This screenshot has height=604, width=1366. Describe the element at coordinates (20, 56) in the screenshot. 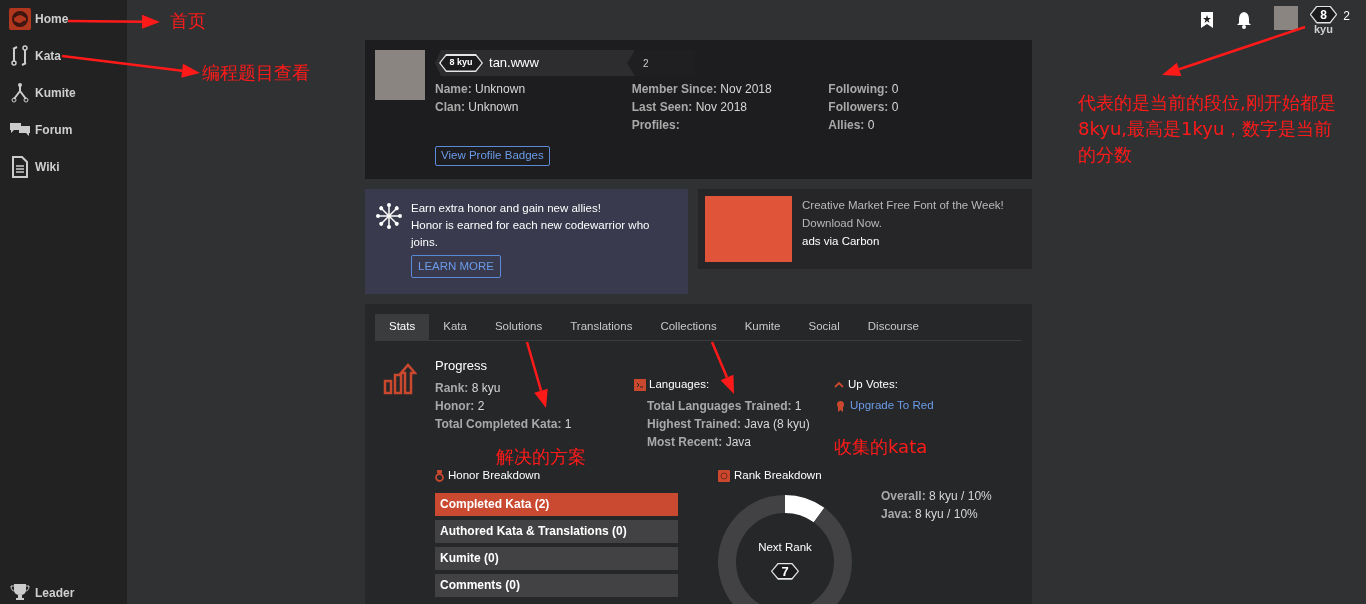

I see `swap-arrows-icon` at that location.